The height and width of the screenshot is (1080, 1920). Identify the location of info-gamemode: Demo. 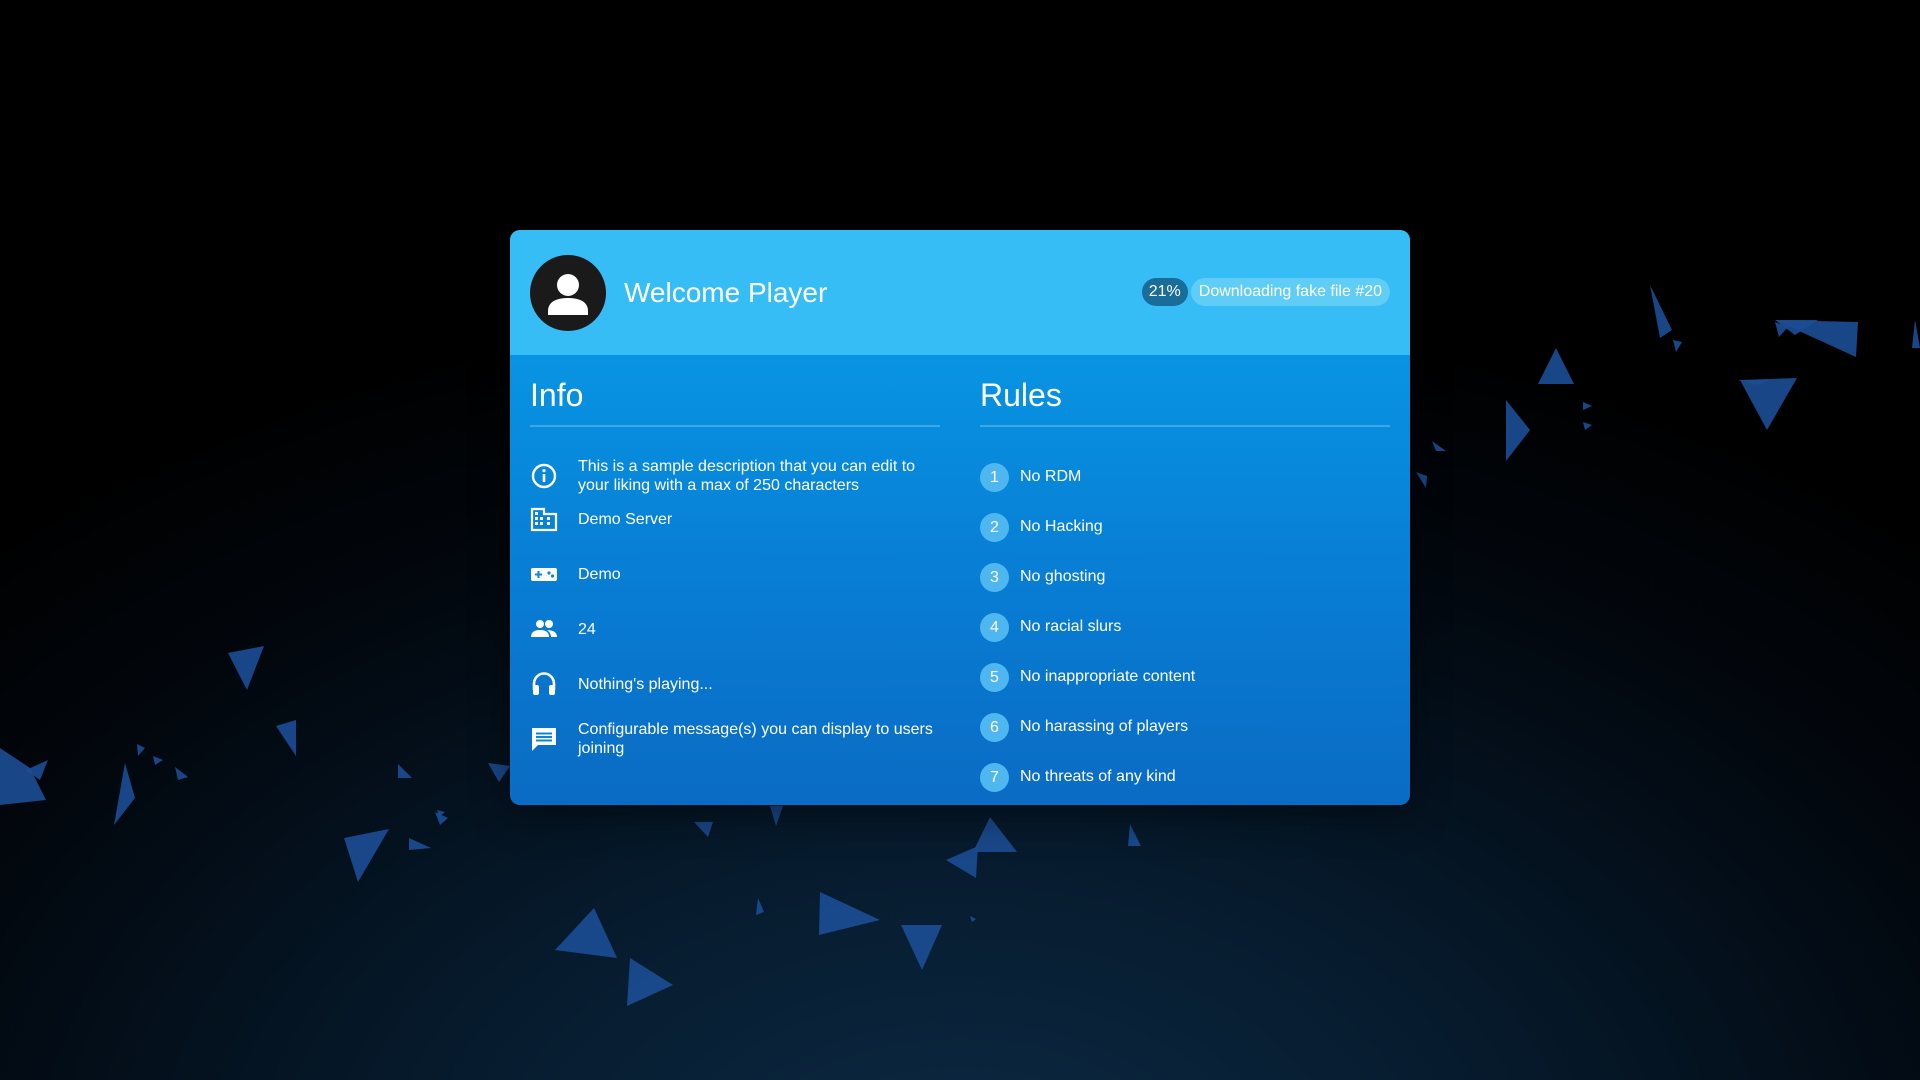
(599, 574).